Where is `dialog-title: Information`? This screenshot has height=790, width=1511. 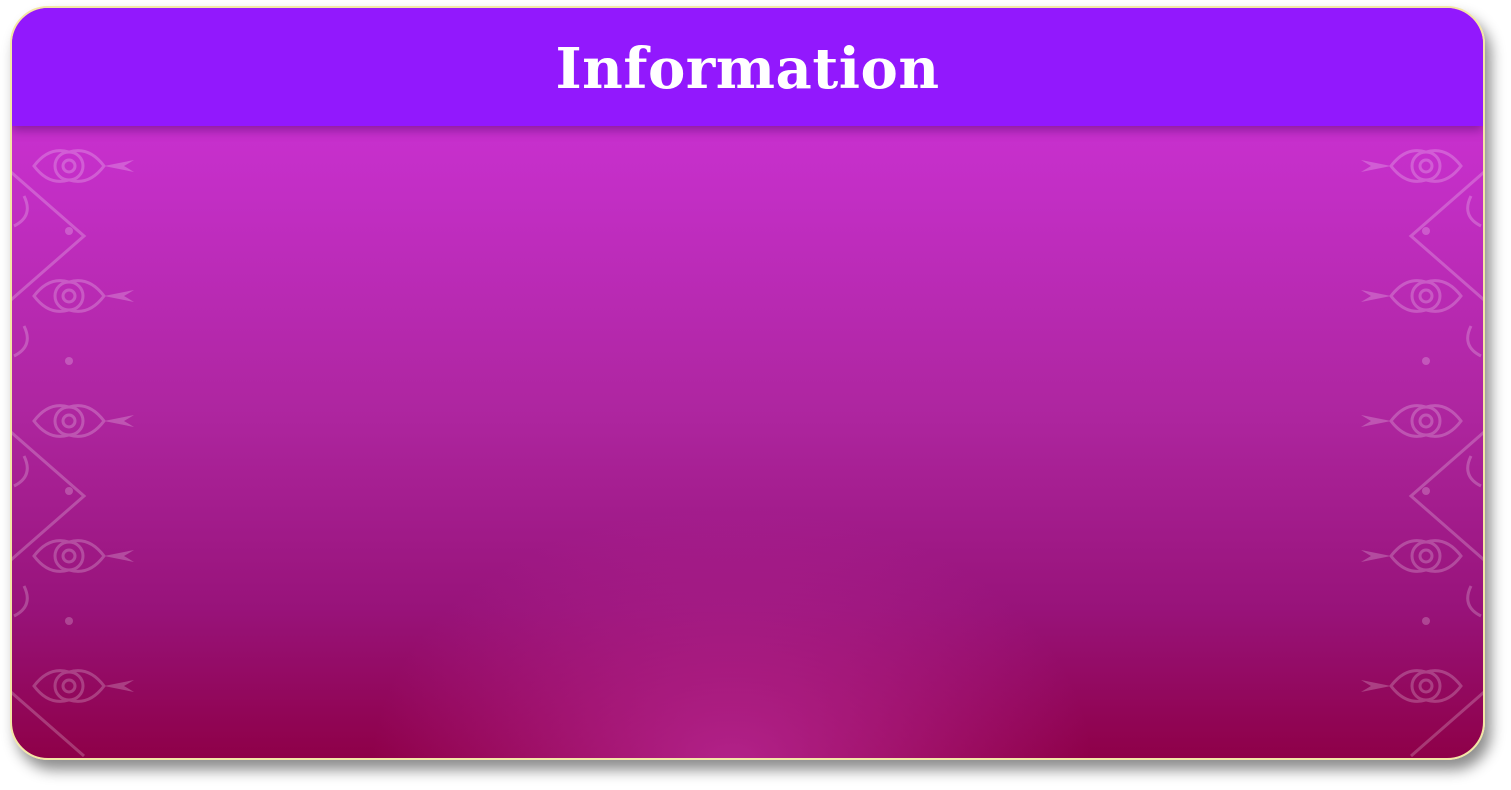
dialog-title: Information is located at coordinates (747, 69).